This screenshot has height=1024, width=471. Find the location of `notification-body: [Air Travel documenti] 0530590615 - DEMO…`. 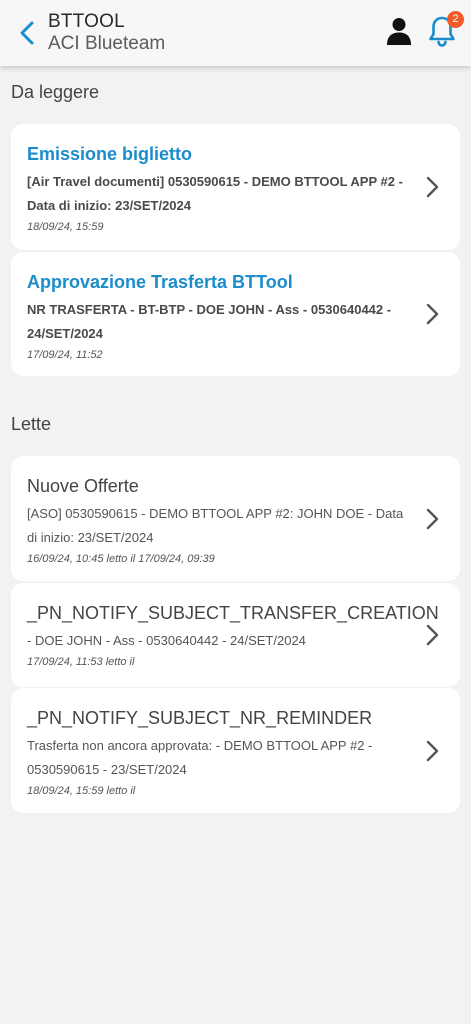

notification-body: [Air Travel documenti] 0530590615 - DEMO… is located at coordinates (215, 193).